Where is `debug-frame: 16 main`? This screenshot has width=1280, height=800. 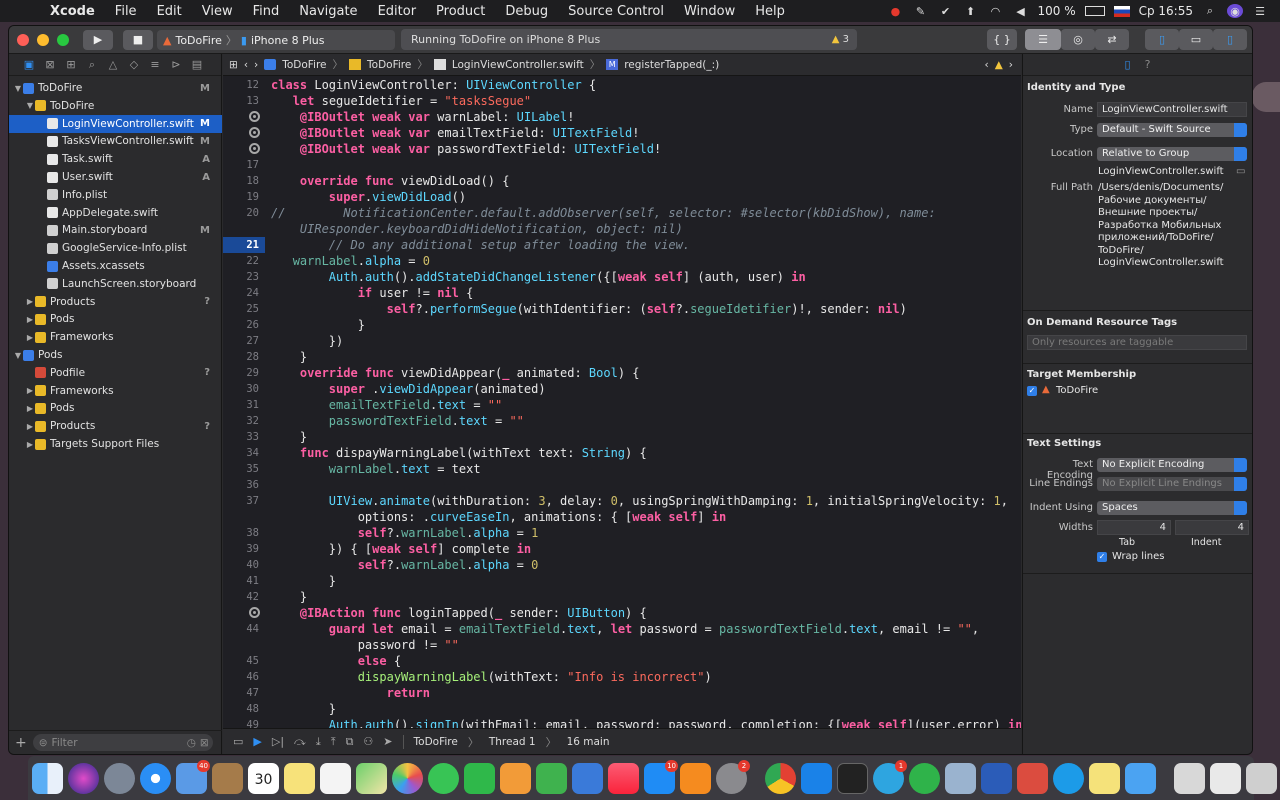
debug-frame: 16 main is located at coordinates (588, 742).